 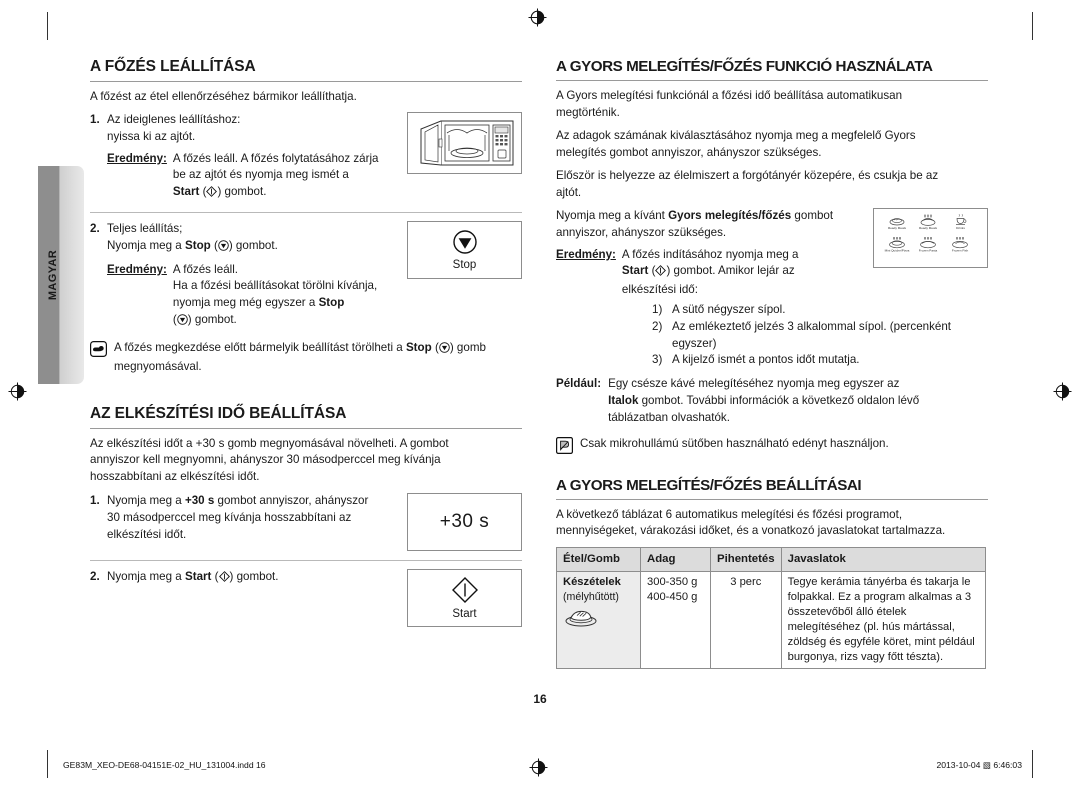 What do you see at coordinates (147, 534) in the screenshot?
I see `step-line: elkészítési időt.` at bounding box center [147, 534].